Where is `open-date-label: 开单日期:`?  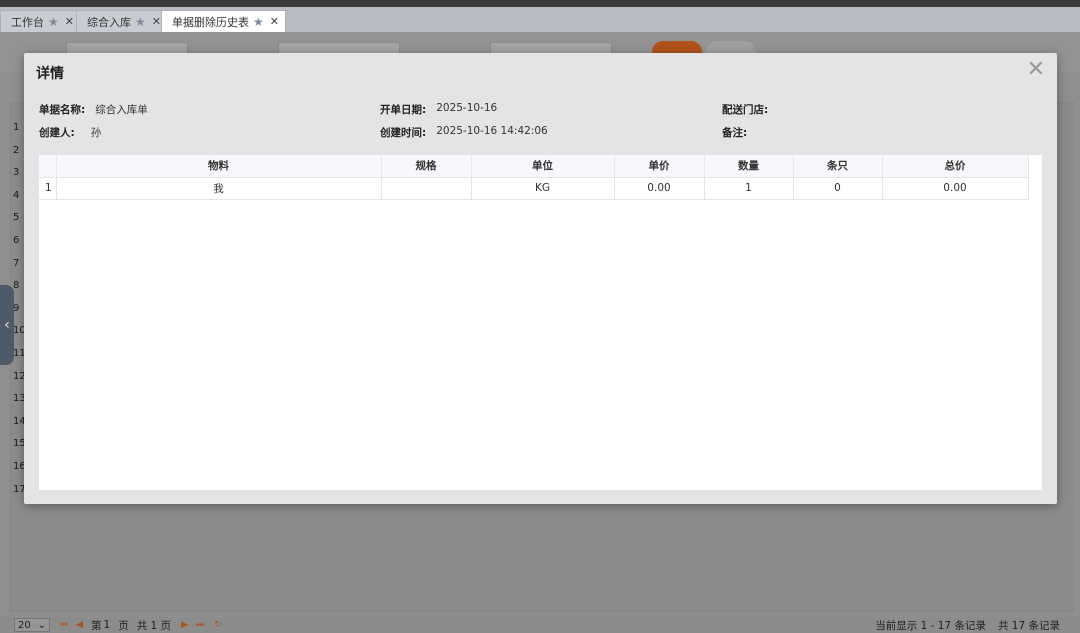 open-date-label: 开单日期: is located at coordinates (403, 110).